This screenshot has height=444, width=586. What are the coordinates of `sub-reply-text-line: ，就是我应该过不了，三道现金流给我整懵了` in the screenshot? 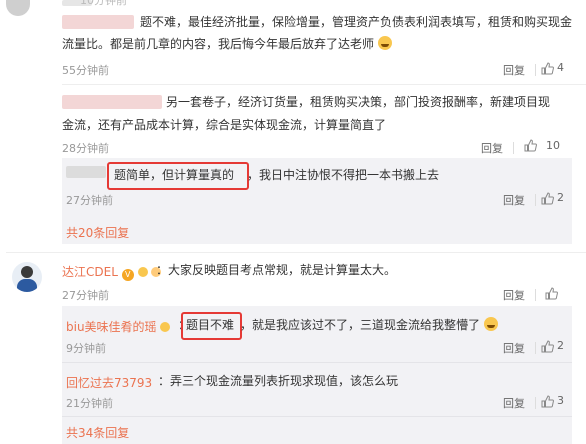 It's located at (360, 325).